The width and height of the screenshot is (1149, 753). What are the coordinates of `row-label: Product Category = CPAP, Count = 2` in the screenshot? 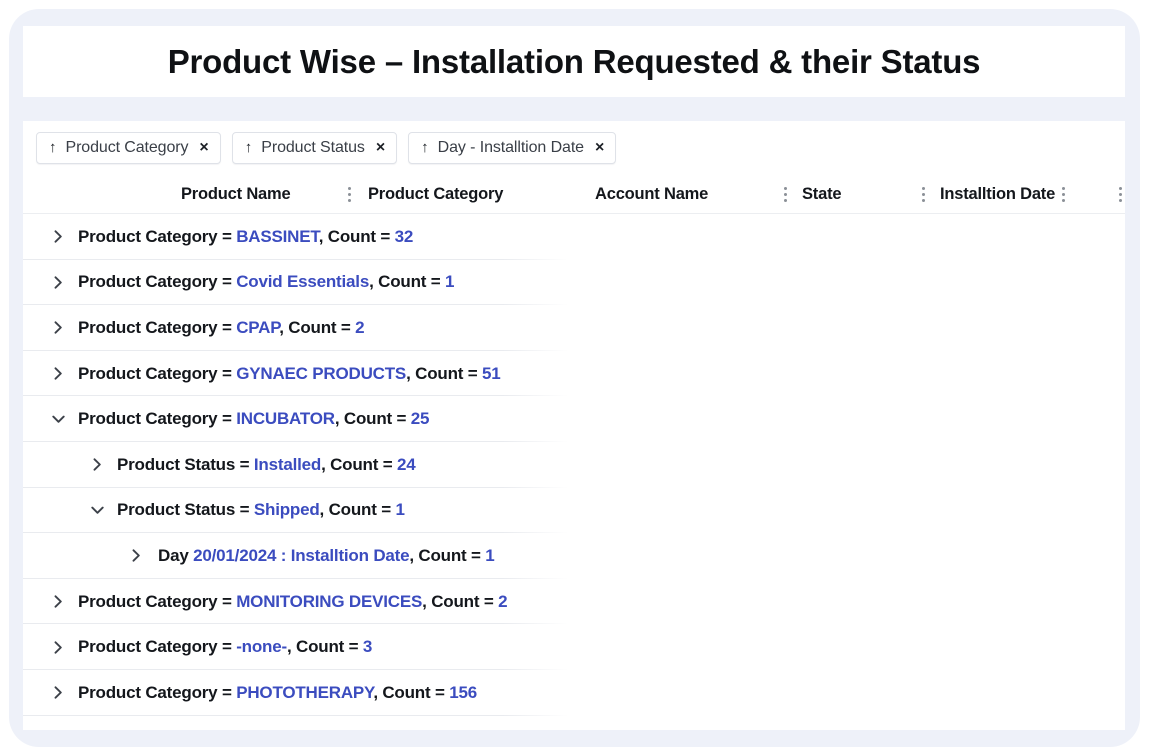 It's located at (221, 327).